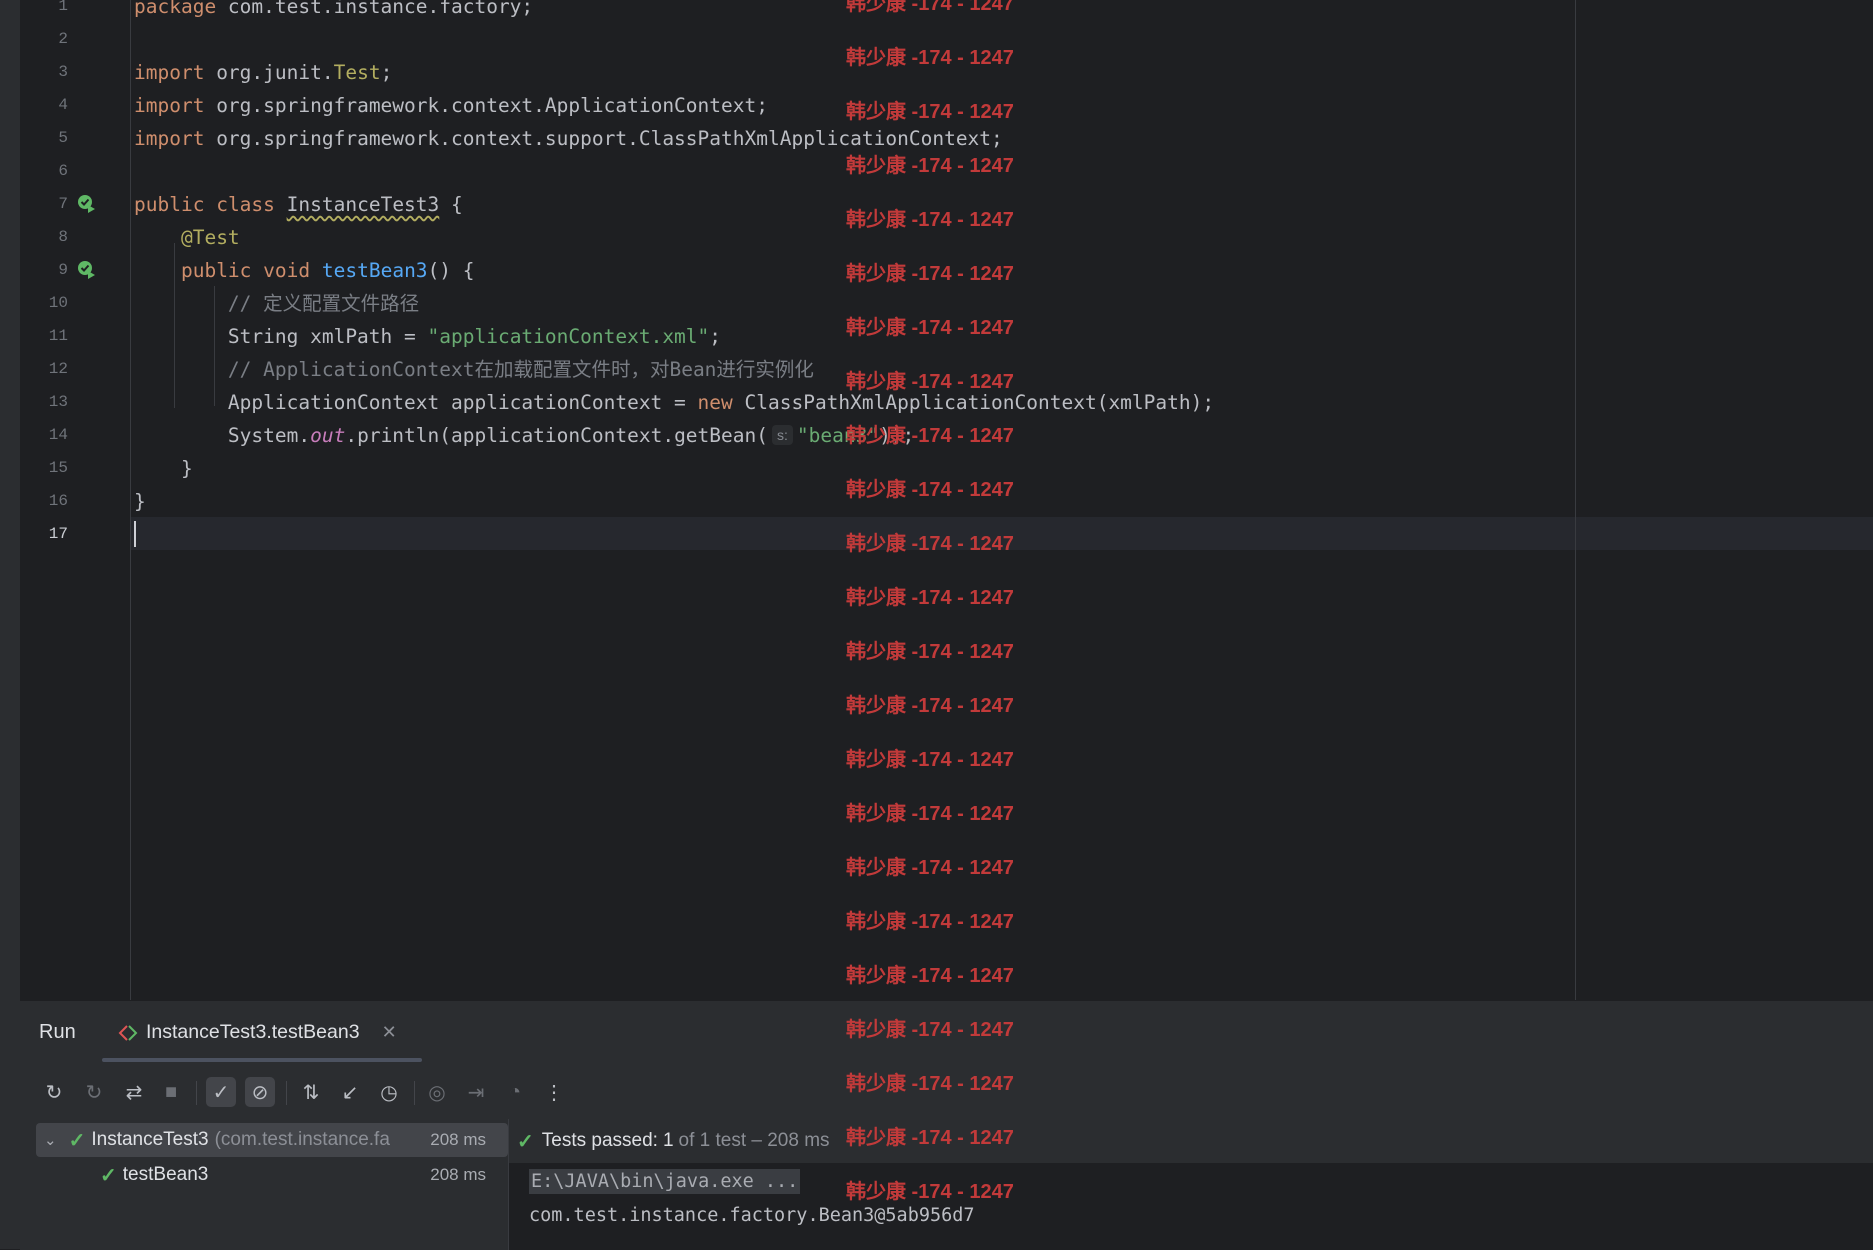 The height and width of the screenshot is (1250, 1873). I want to click on line-number: 9, so click(63, 270).